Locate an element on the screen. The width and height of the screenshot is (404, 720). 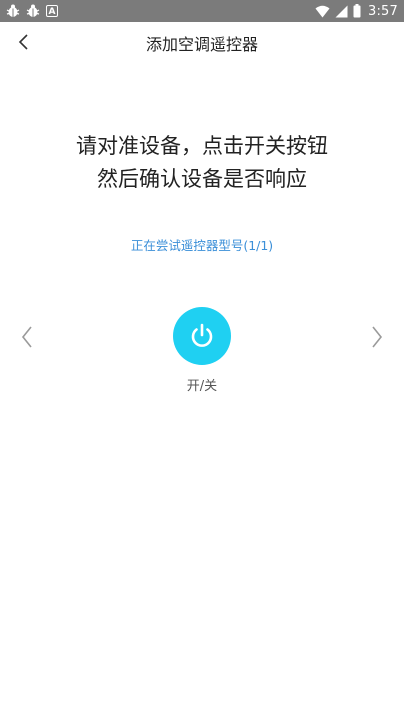
page-title: 添加空调遥控器 is located at coordinates (201, 44).